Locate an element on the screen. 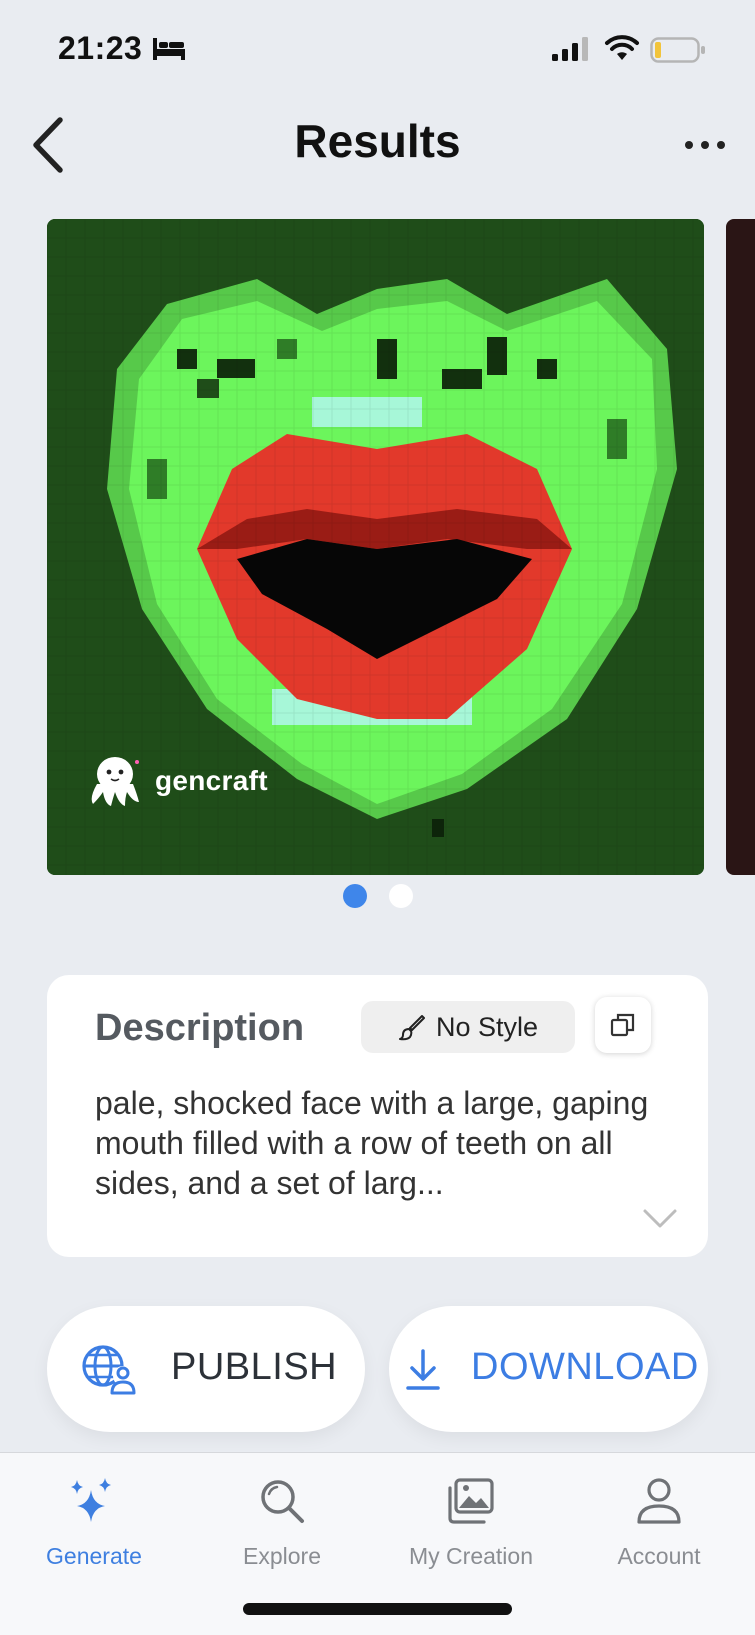  user-icon is located at coordinates (659, 1501).